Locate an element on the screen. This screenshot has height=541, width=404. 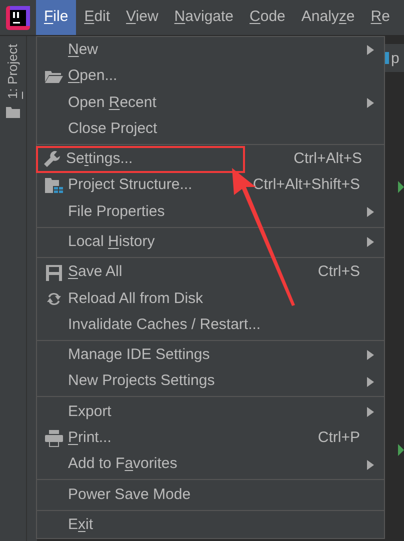
menu-item: Exit is located at coordinates (210, 525).